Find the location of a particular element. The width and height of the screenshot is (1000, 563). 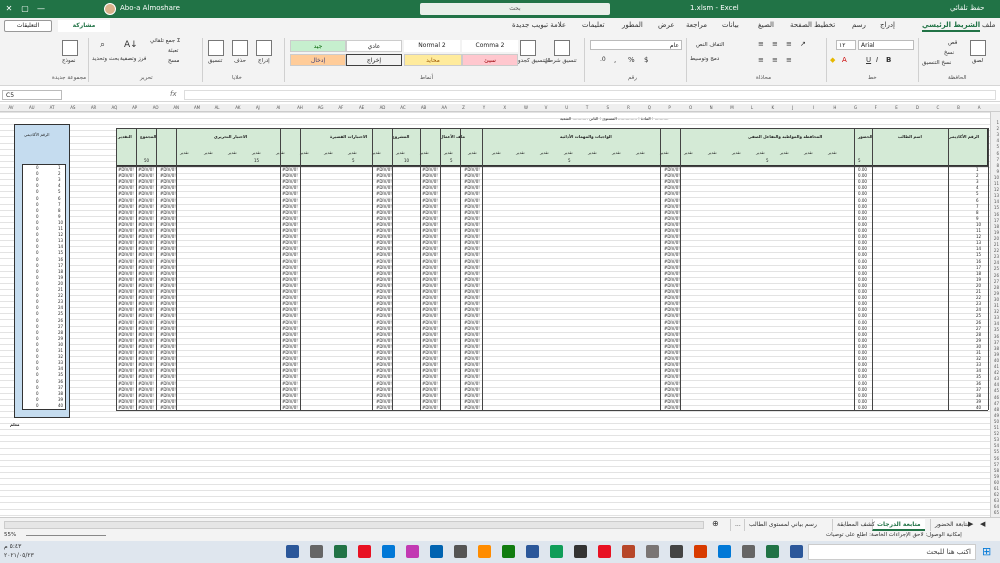

row-header: 58 is located at coordinates (996, 470).